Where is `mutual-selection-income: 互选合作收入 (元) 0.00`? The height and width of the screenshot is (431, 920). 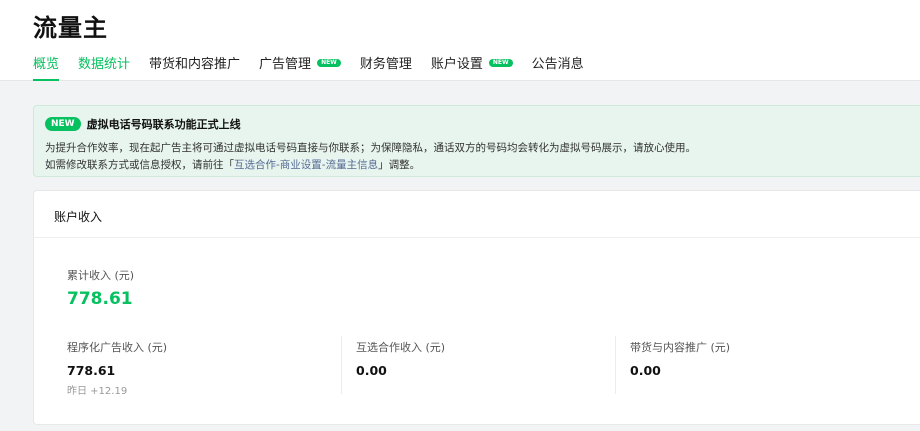
mutual-selection-income: 互选合作收入 (元) 0.00 is located at coordinates (400, 367).